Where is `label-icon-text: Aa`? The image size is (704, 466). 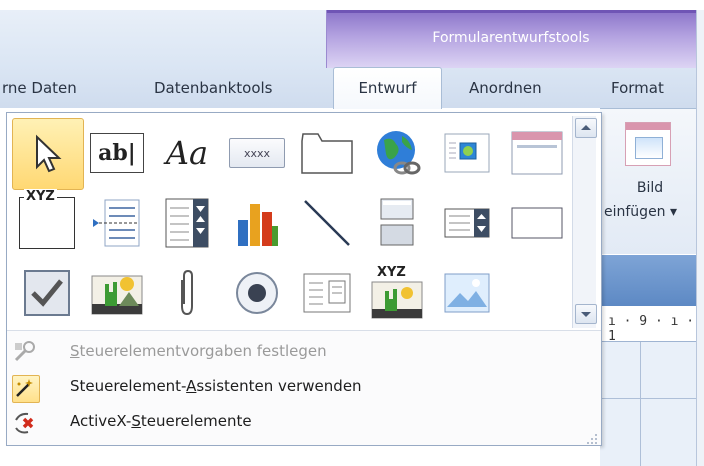 label-icon-text: Aa is located at coordinates (187, 153).